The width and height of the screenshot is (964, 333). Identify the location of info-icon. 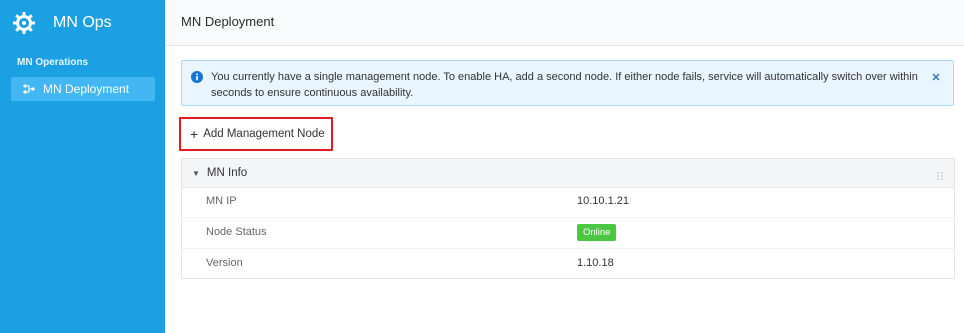
(197, 76).